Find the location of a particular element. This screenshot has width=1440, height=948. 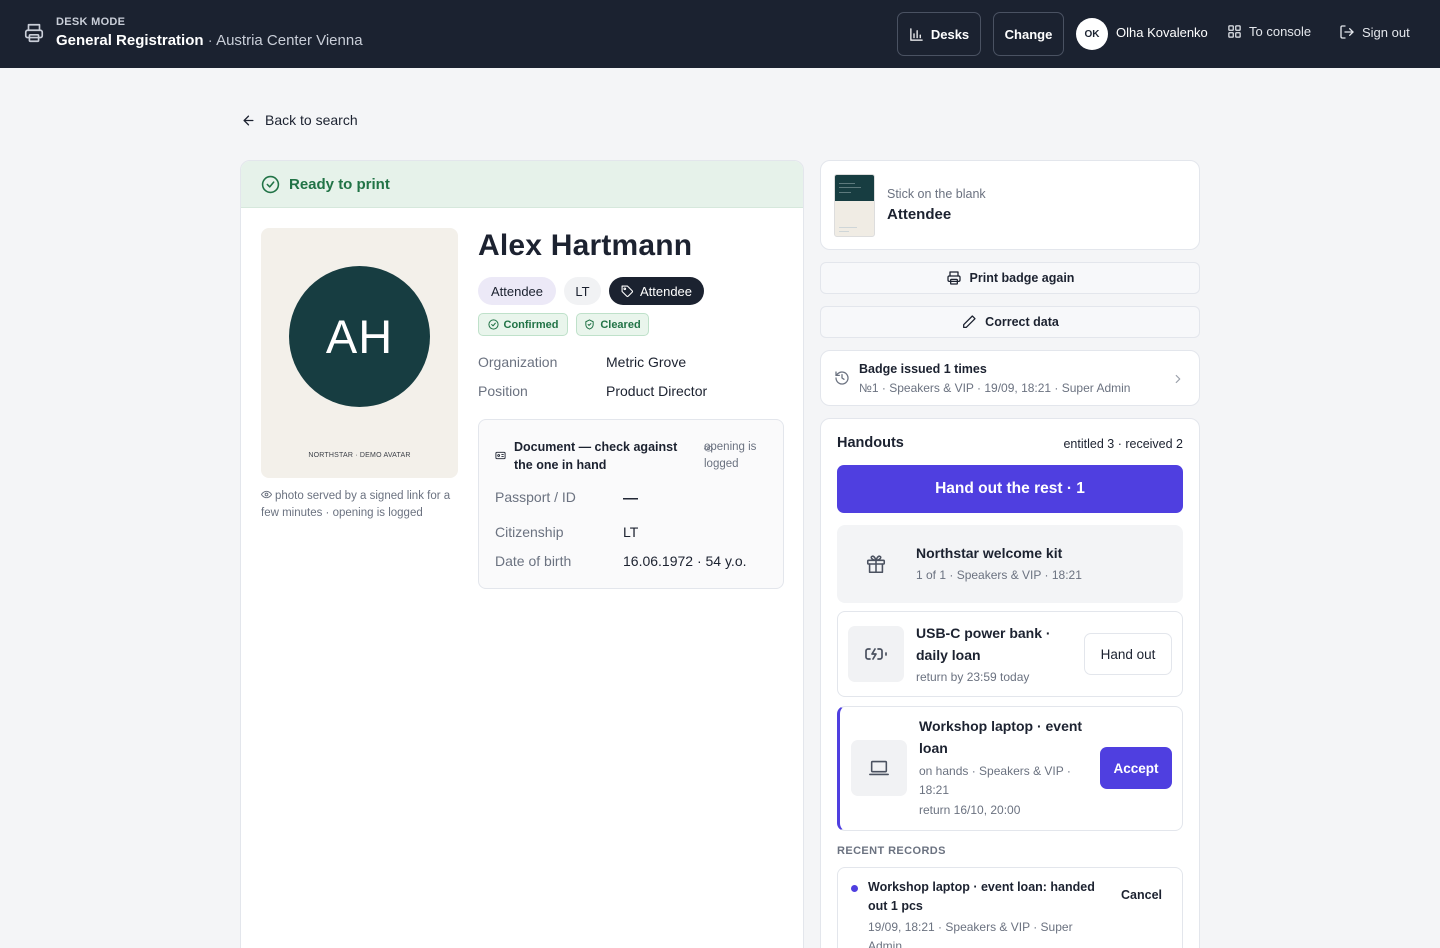

cleared-badge: Cleared is located at coordinates (612, 324).